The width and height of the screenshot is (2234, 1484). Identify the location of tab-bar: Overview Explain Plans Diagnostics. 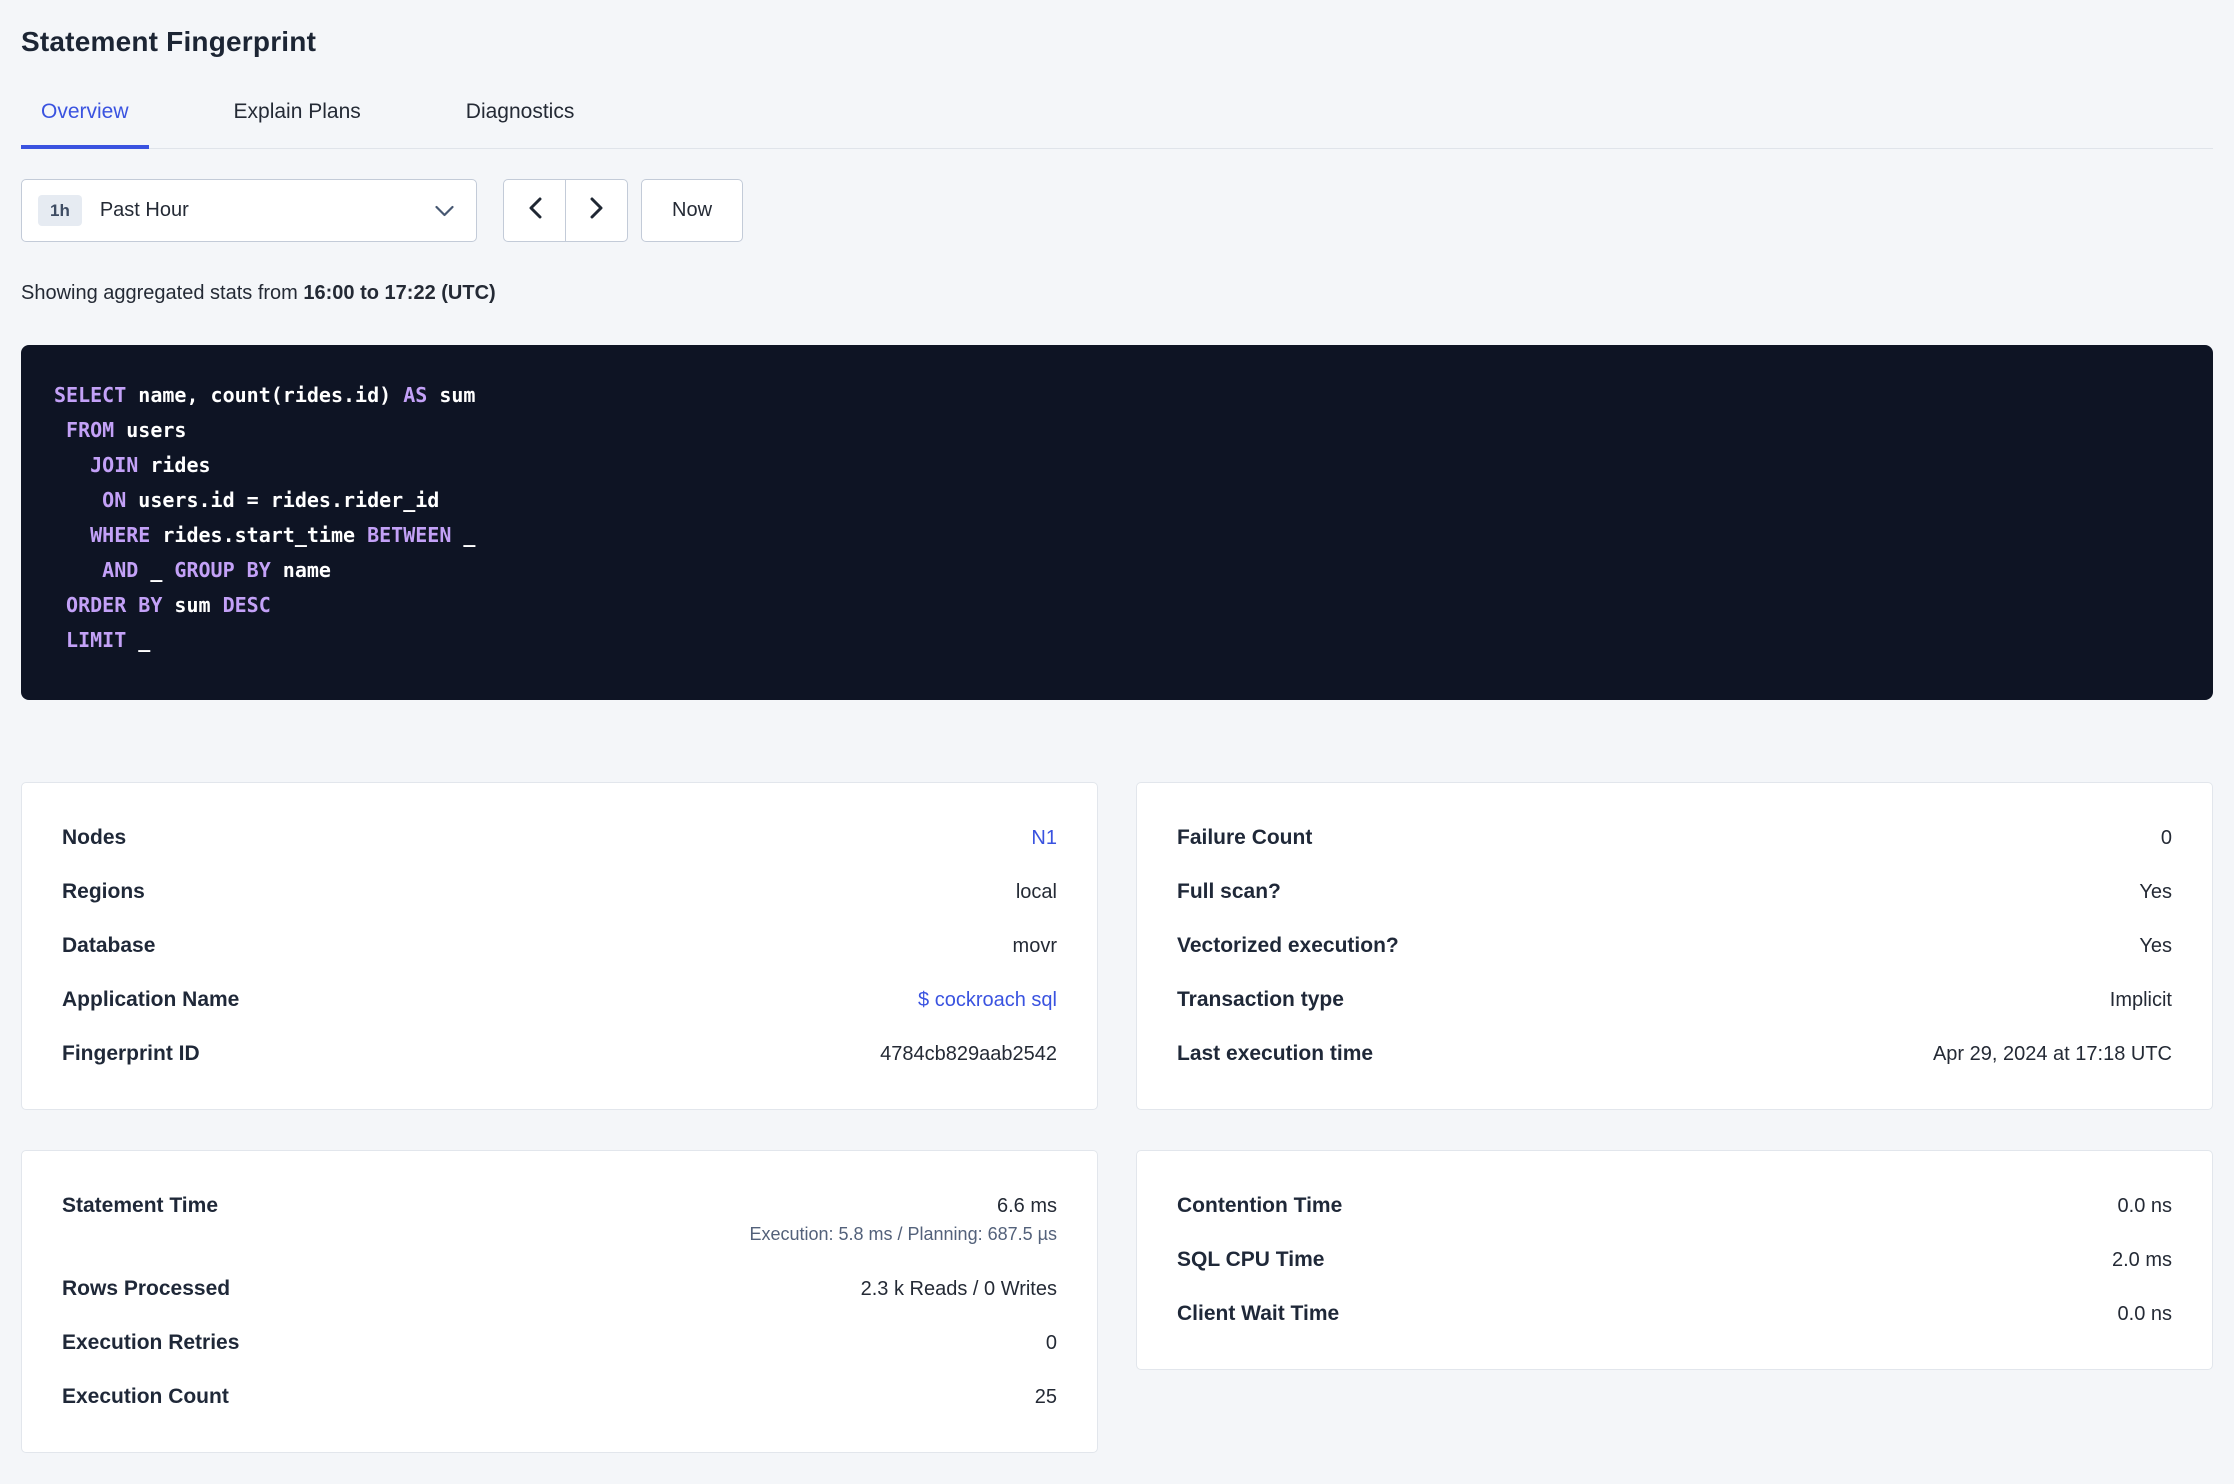
(1117, 117).